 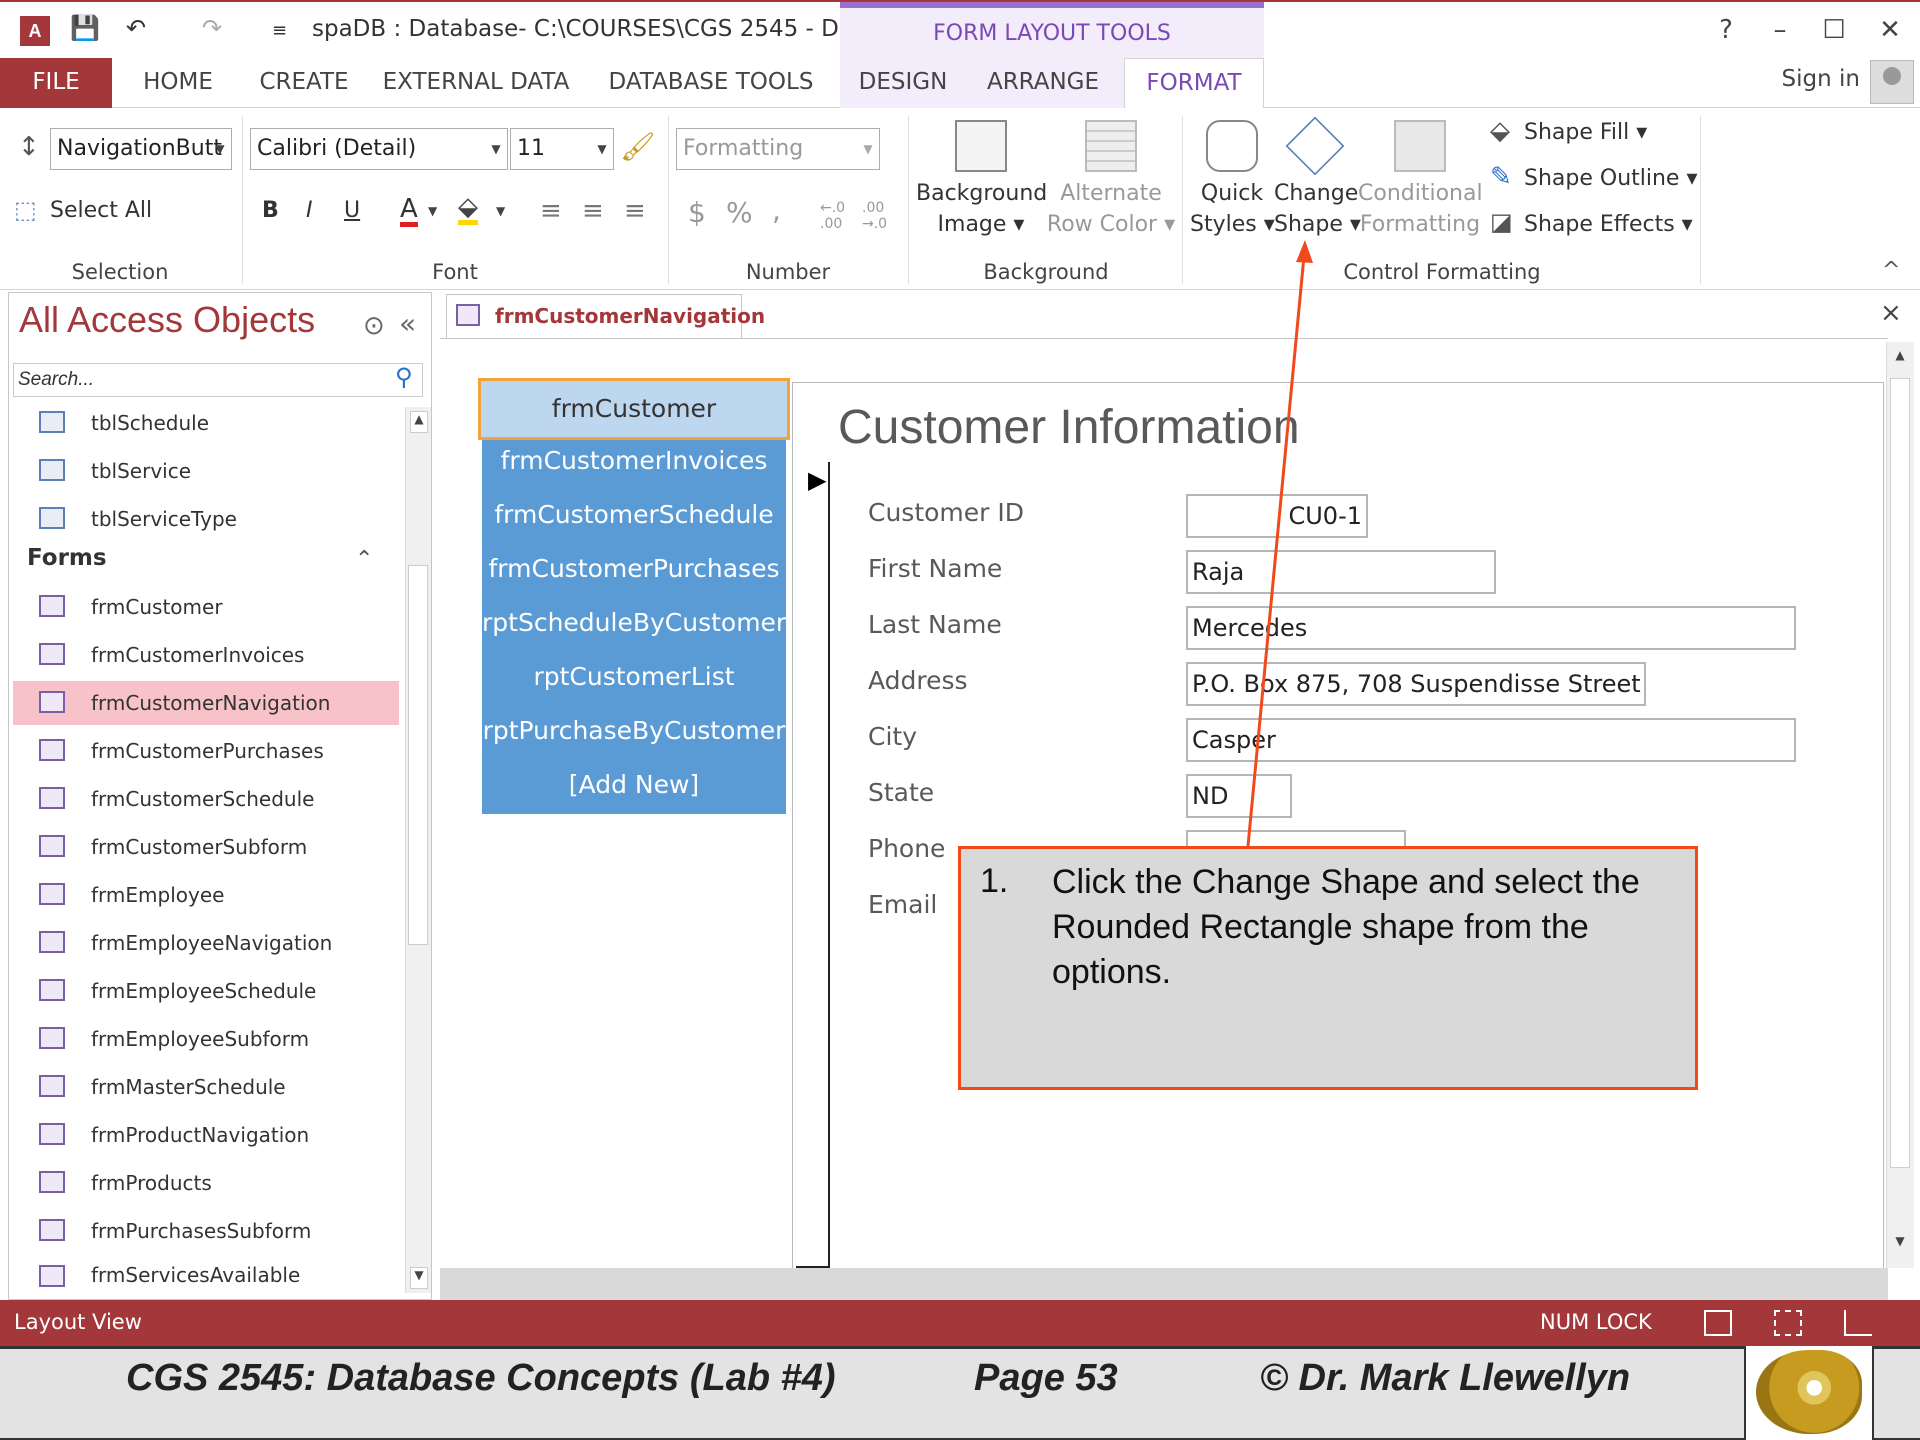 I want to click on design-view-icon, so click(x=1858, y=1323).